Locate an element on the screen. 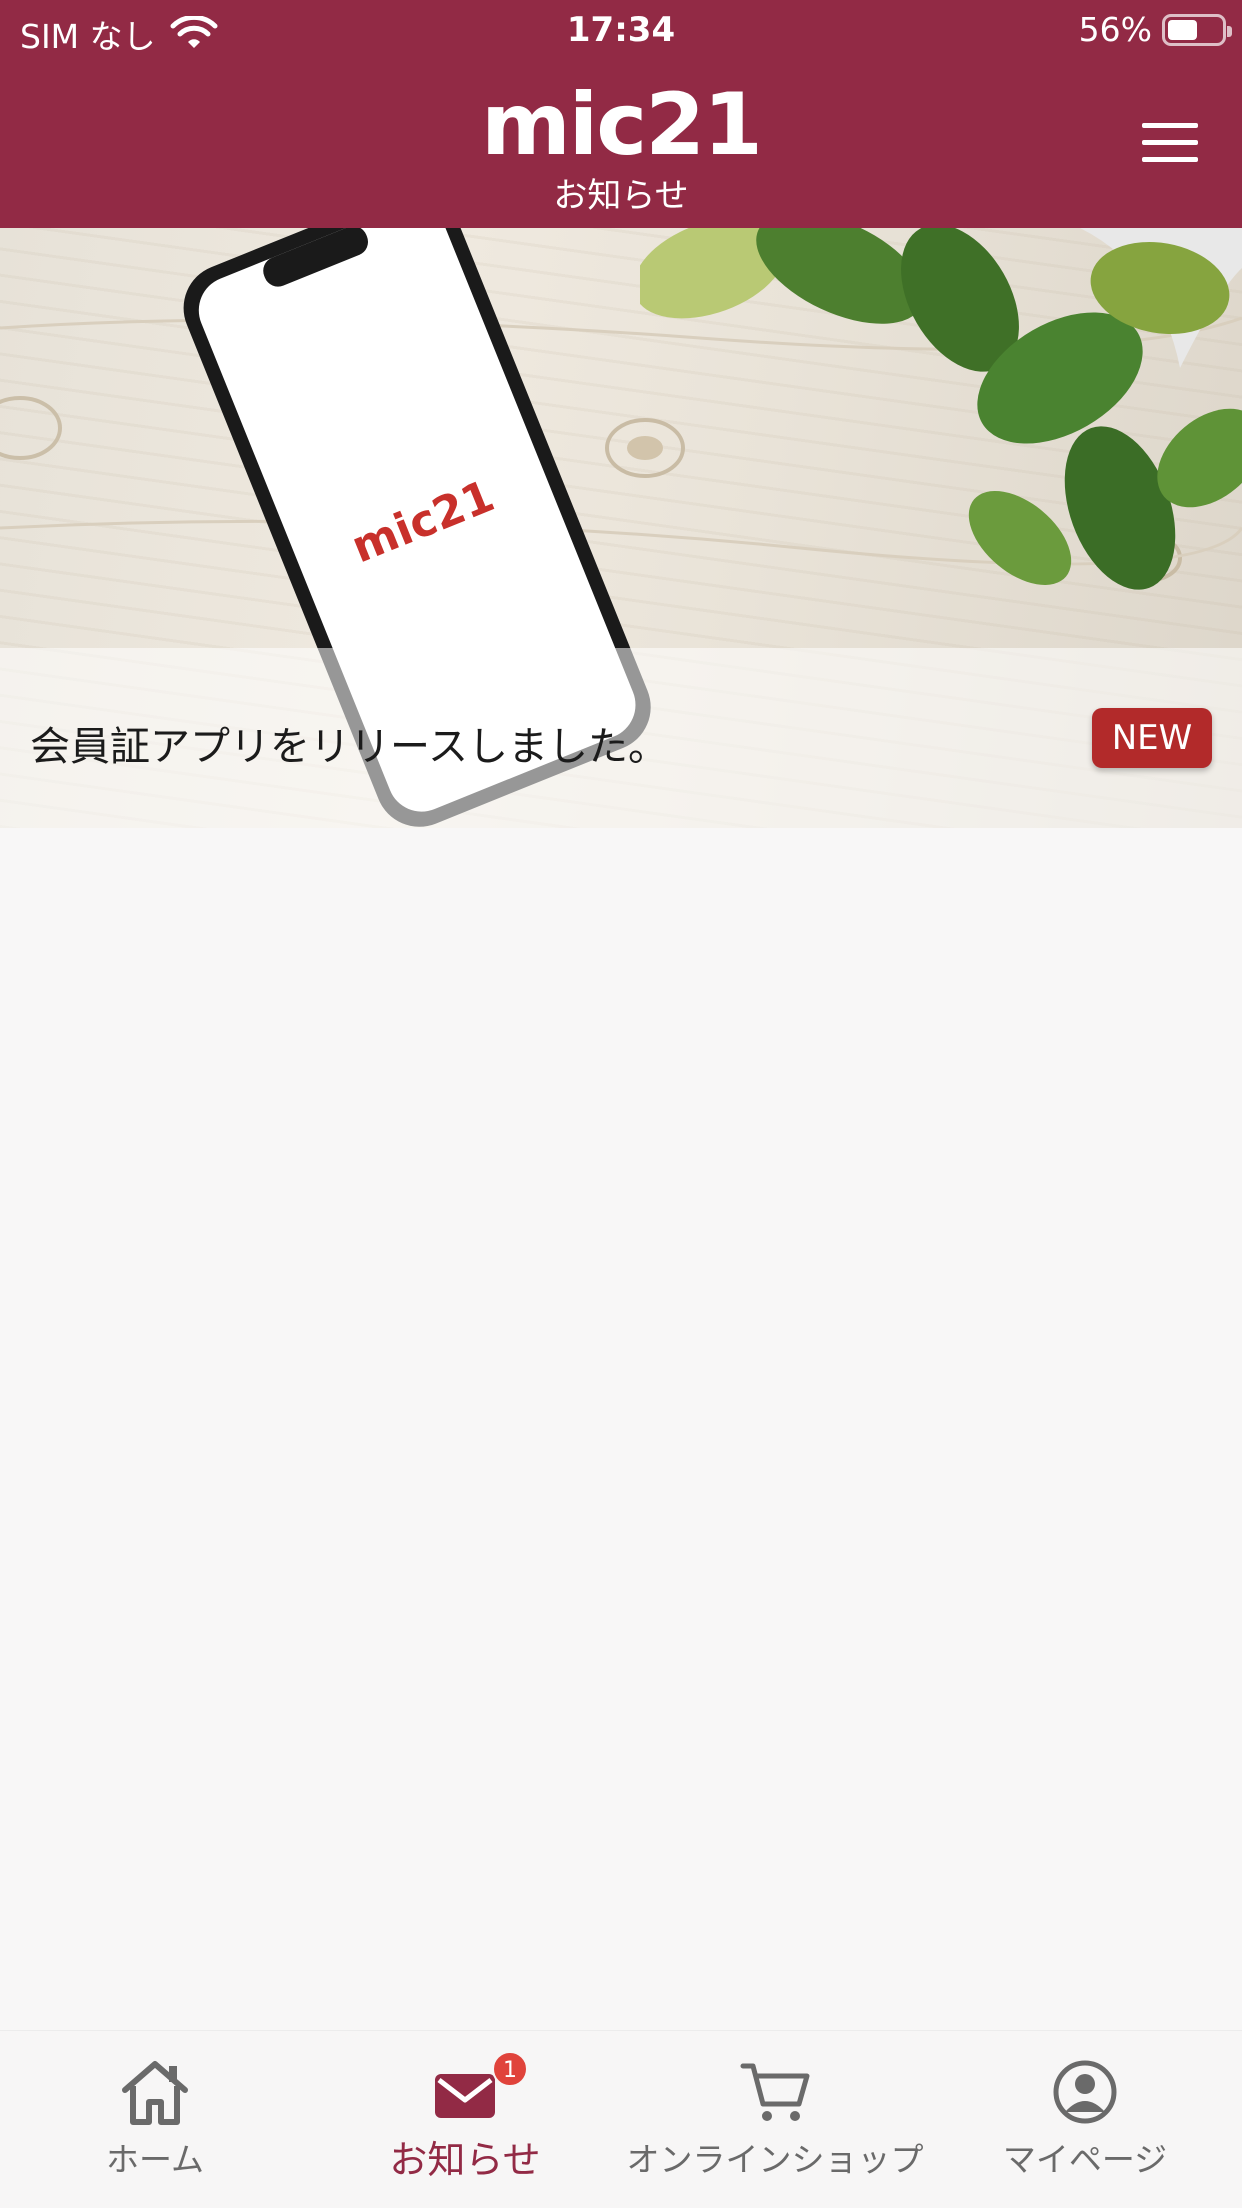  status-time: 17:34 is located at coordinates (621, 30).